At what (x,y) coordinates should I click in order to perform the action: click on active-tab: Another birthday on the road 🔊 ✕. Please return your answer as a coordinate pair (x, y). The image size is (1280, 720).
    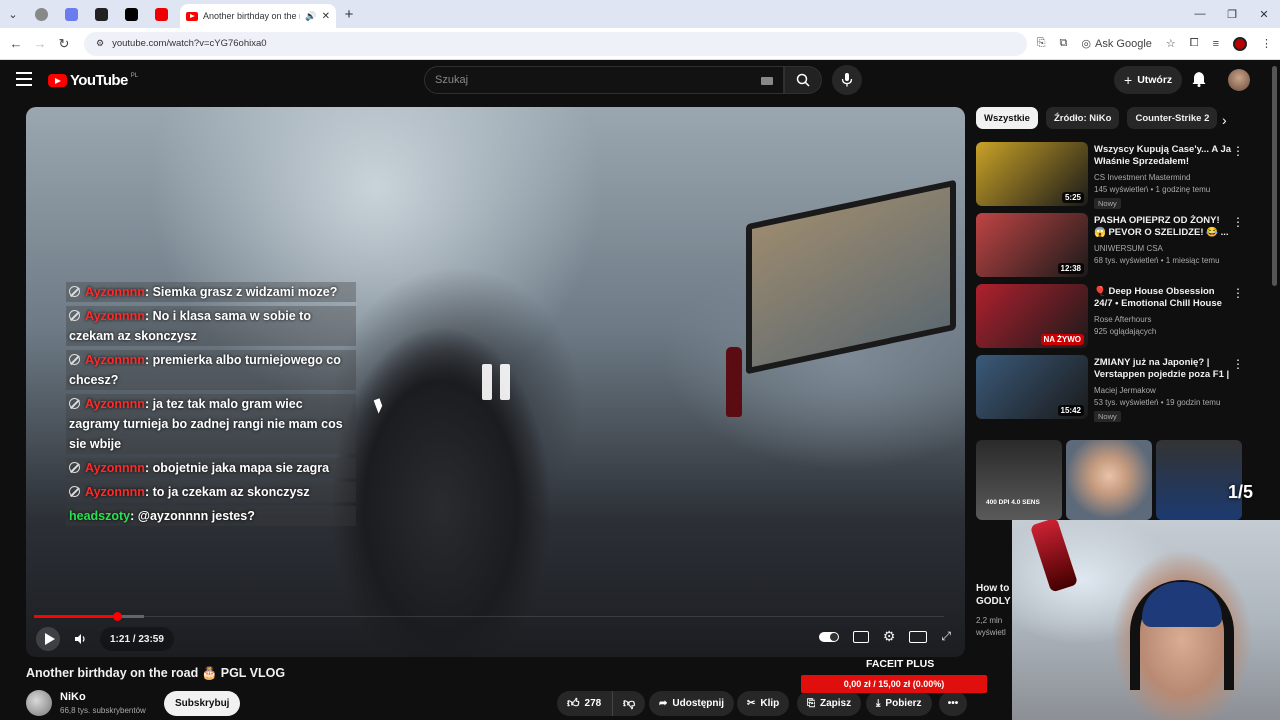
    Looking at the image, I should click on (258, 16).